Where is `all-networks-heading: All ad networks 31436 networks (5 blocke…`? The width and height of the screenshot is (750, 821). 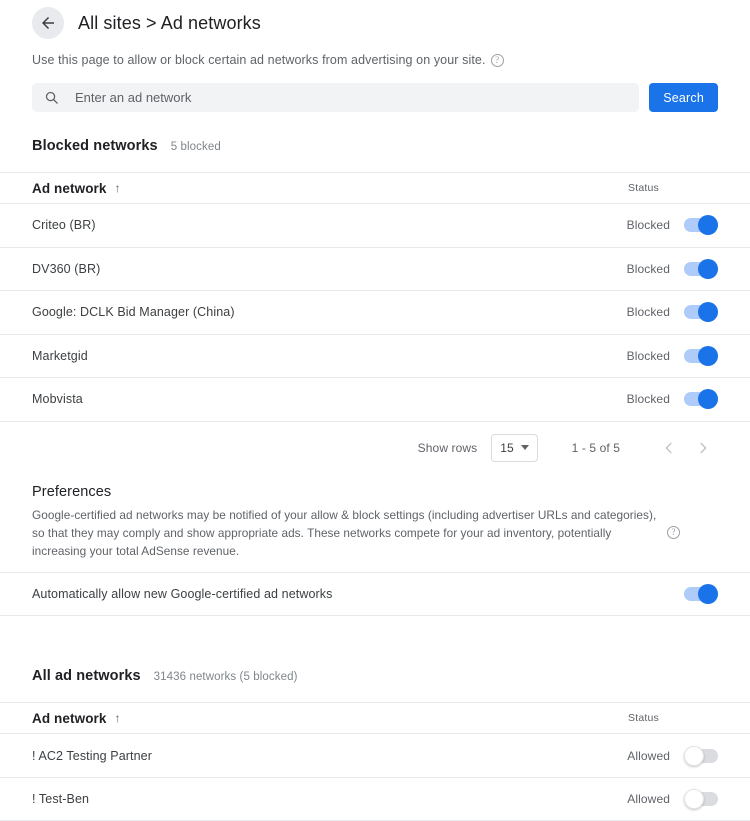
all-networks-heading: All ad networks 31436 networks (5 blocke… is located at coordinates (375, 680).